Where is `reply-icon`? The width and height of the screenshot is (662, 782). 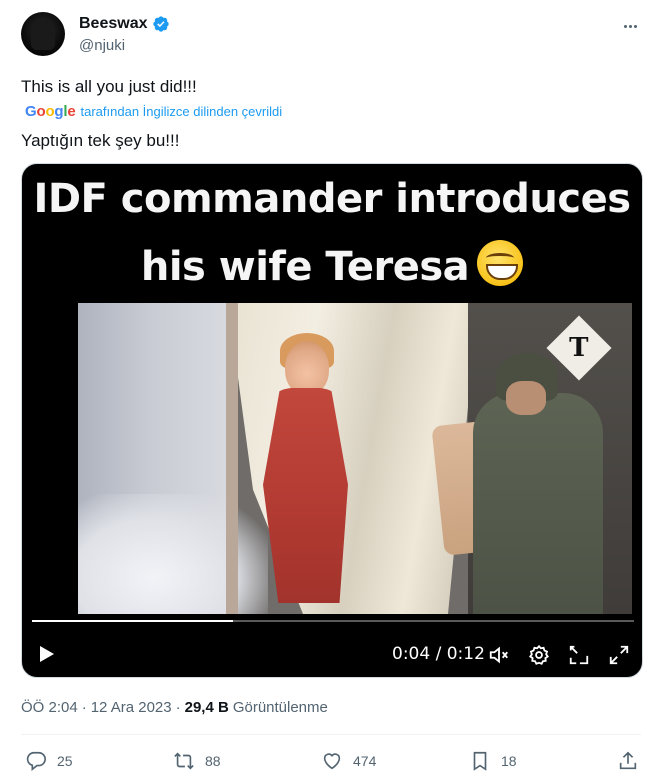 reply-icon is located at coordinates (36, 761).